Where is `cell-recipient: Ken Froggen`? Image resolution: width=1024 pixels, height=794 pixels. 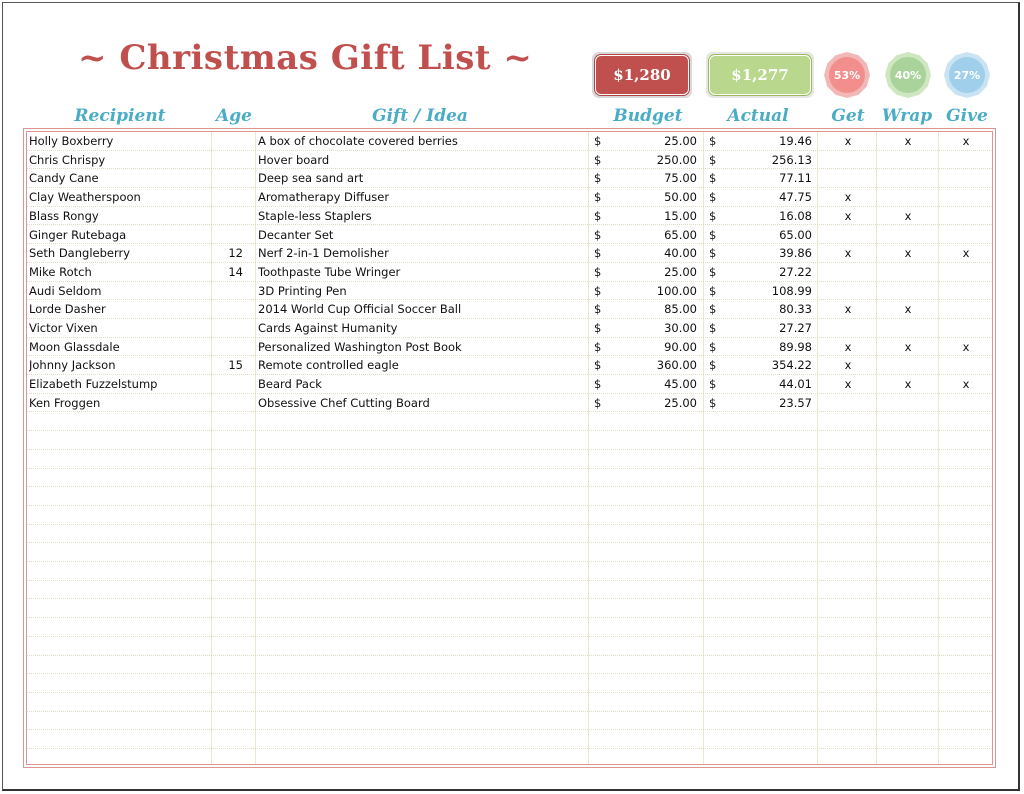
cell-recipient: Ken Froggen is located at coordinates (120, 403).